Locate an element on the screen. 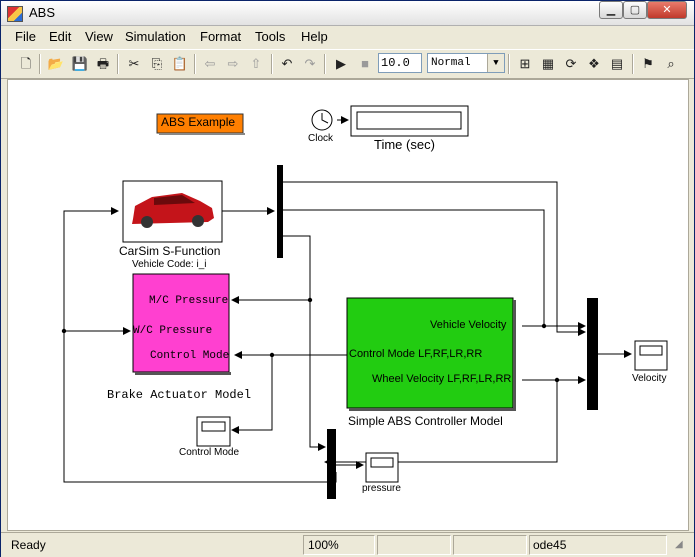 Image resolution: width=695 pixels, height=557 pixels. solver-name: ode45 is located at coordinates (550, 545).